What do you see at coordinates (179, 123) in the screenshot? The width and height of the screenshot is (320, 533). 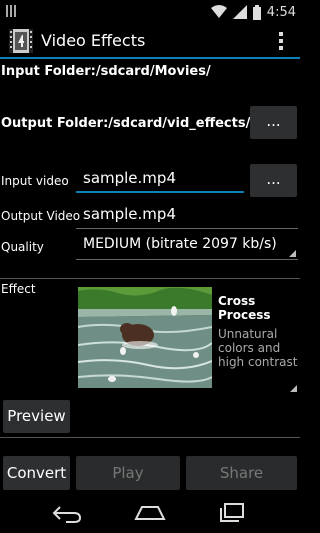 I see `output-folder-path: /sdcard/vid_effects/` at bounding box center [179, 123].